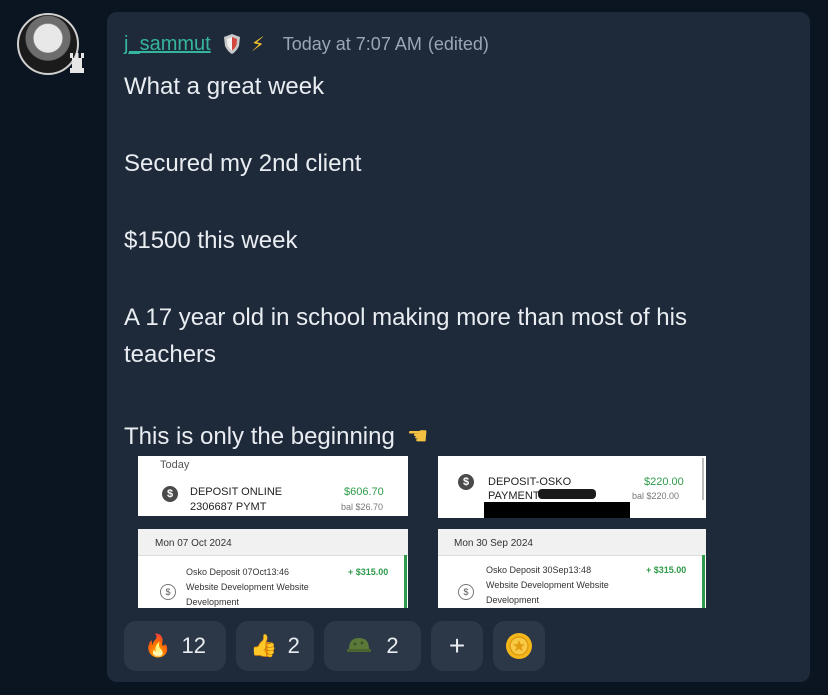 The image size is (828, 695). I want to click on rook-badge-icon, so click(77, 63).